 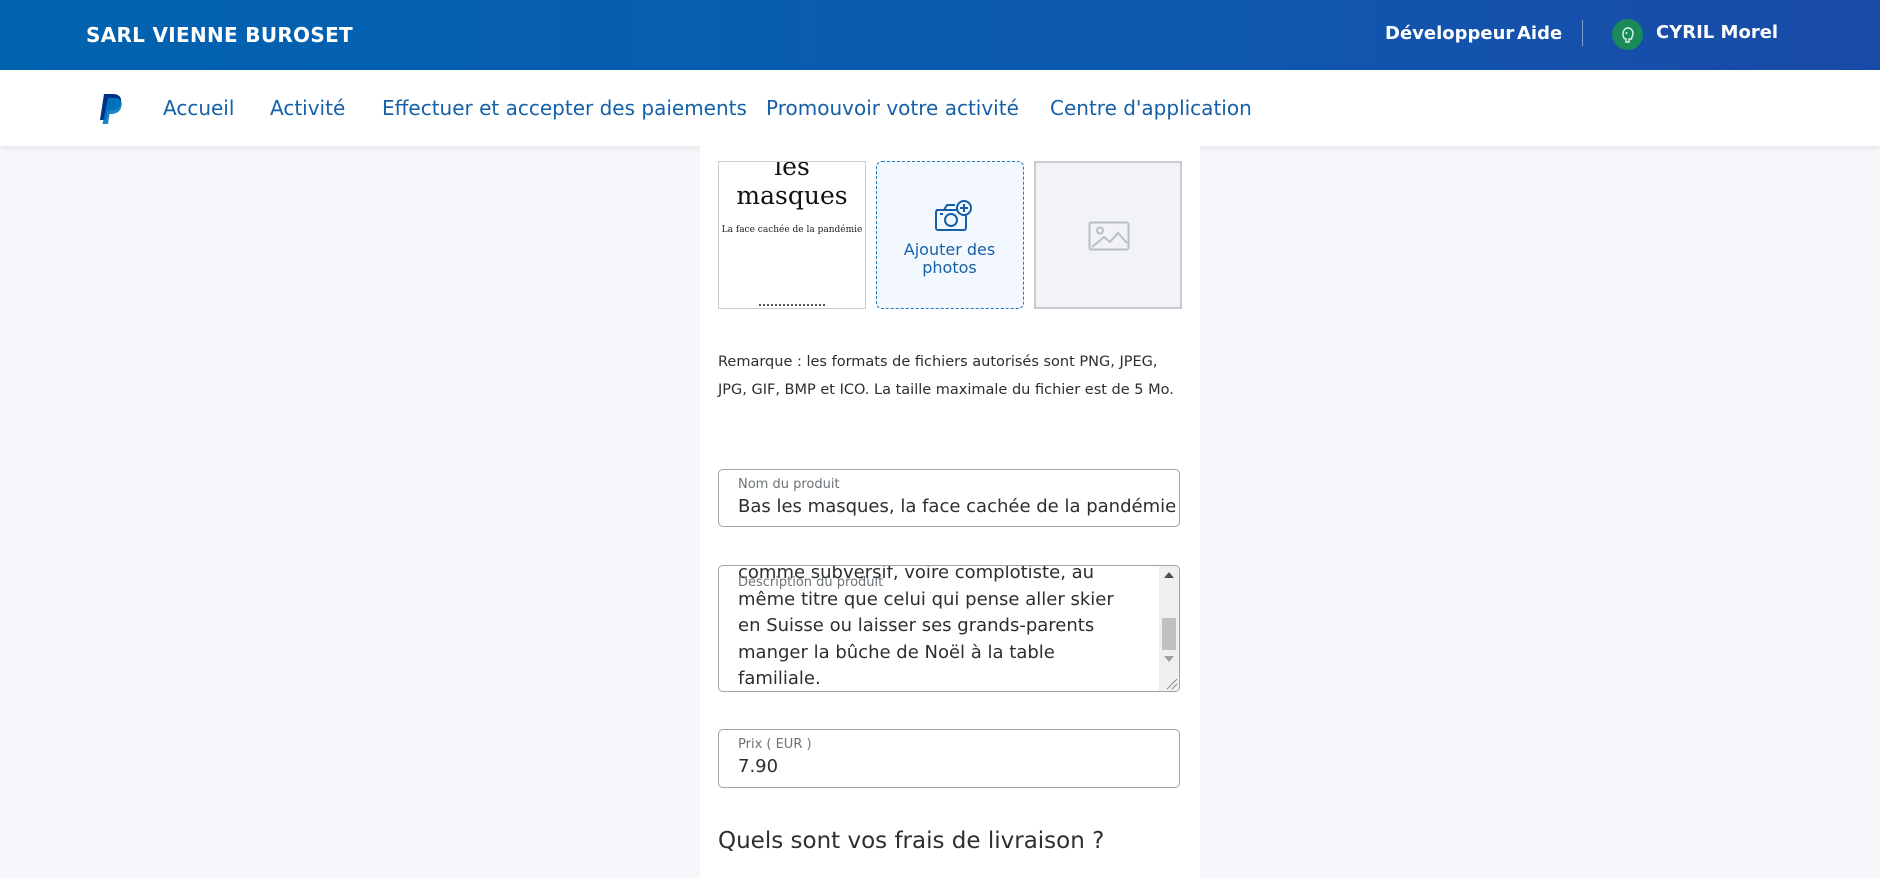 What do you see at coordinates (792, 195) in the screenshot?
I see `book-cover-title-line2: masques` at bounding box center [792, 195].